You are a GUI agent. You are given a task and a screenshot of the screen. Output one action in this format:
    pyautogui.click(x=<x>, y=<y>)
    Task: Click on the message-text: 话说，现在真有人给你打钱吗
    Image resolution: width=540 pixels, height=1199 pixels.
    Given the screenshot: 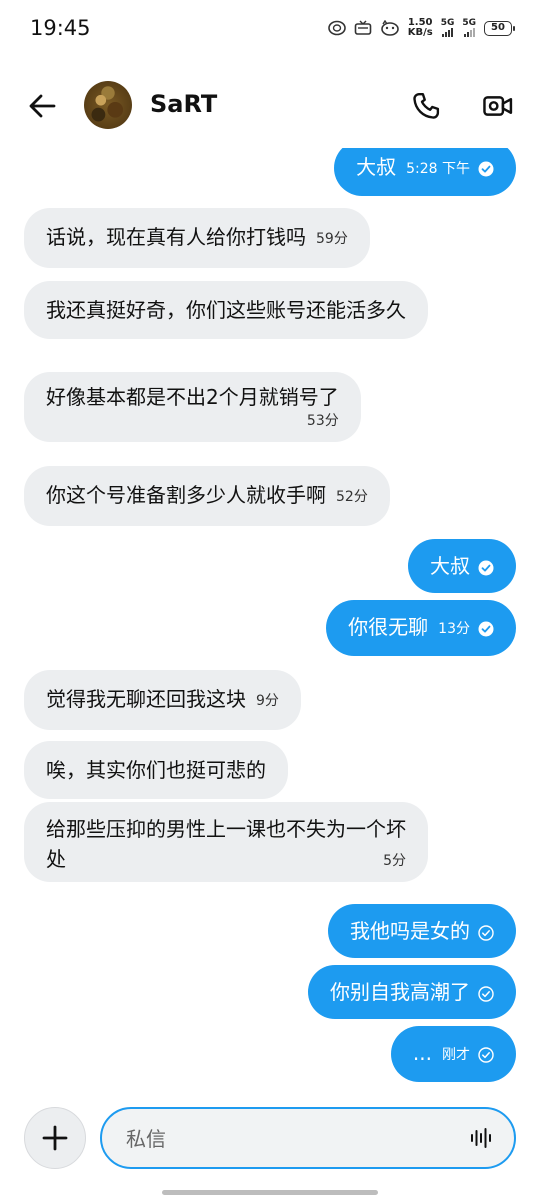 What is the action you would take?
    pyautogui.click(x=176, y=237)
    